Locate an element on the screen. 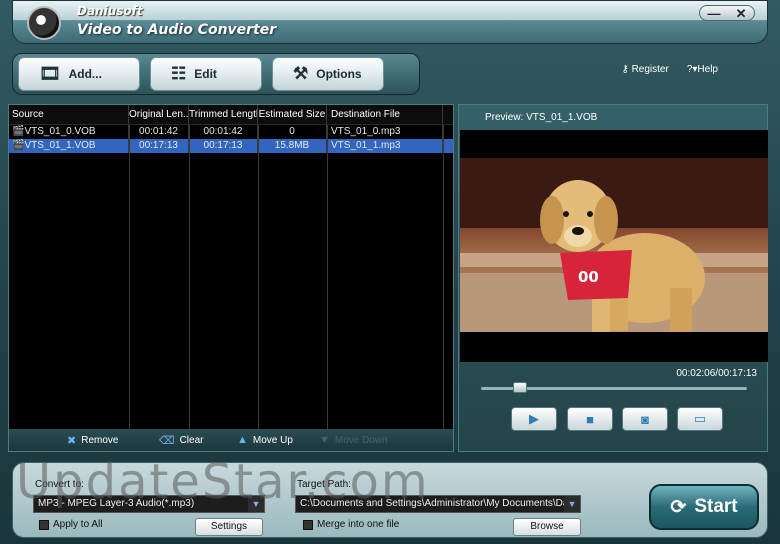 The image size is (780, 544). open-folder-button: ▭ is located at coordinates (700, 419).